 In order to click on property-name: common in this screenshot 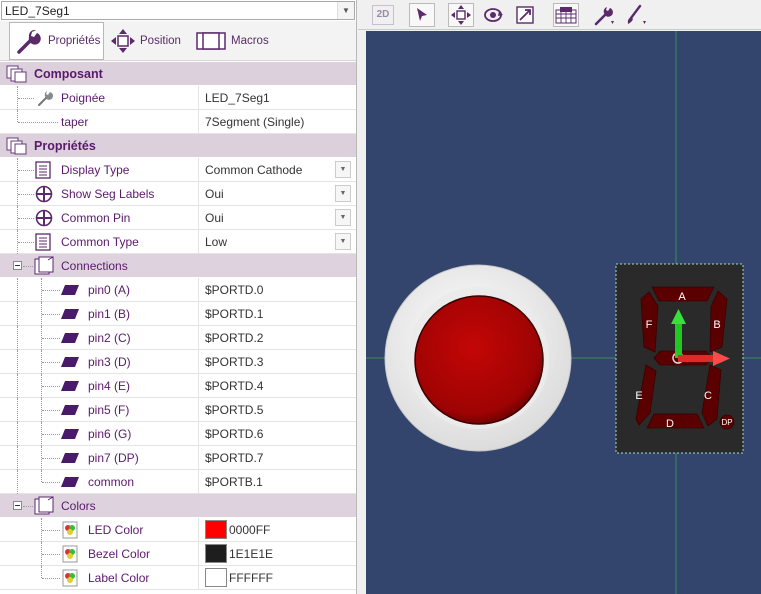, I will do `click(111, 482)`.